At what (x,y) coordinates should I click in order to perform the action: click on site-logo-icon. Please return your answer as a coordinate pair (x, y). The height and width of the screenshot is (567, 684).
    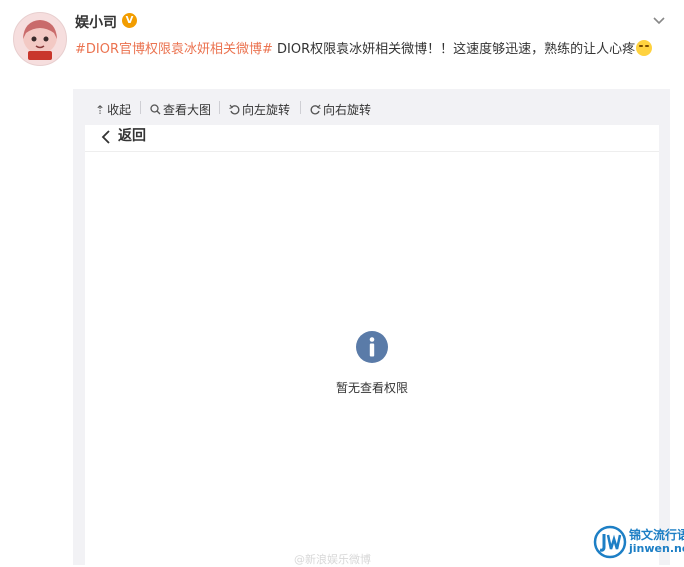
    Looking at the image, I should click on (610, 542).